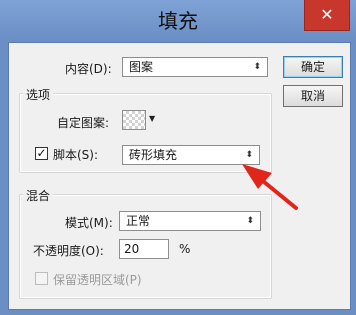  I want to click on options-group-title: 选项, so click(38, 94).